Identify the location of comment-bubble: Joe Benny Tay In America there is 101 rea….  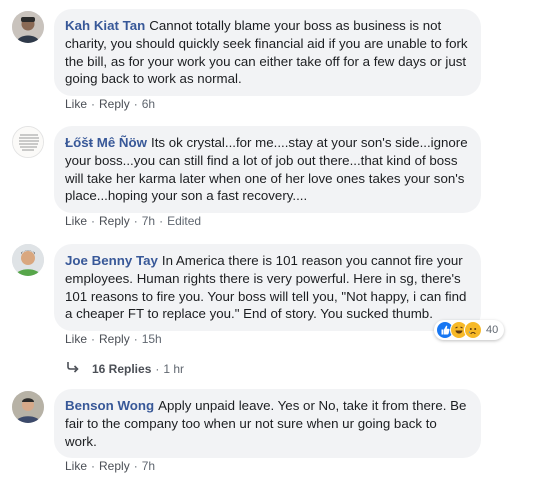
(267, 288).